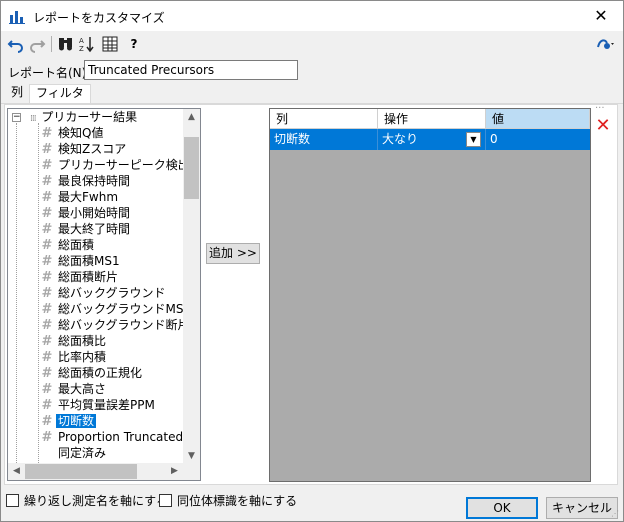  Describe the element at coordinates (324, 119) in the screenshot. I see `grid-header-column: 列` at that location.